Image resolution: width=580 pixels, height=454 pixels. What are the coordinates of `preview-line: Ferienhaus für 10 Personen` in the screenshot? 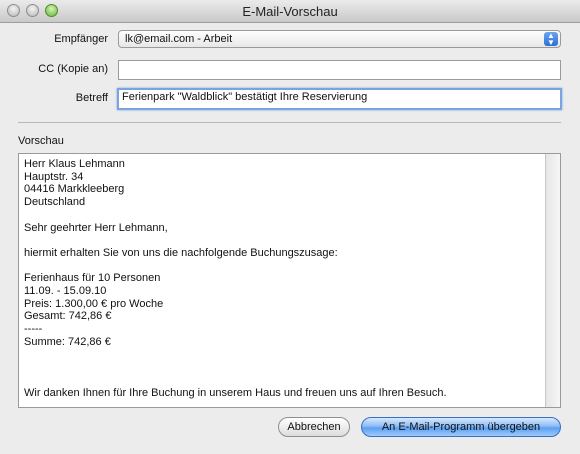 It's located at (92, 278).